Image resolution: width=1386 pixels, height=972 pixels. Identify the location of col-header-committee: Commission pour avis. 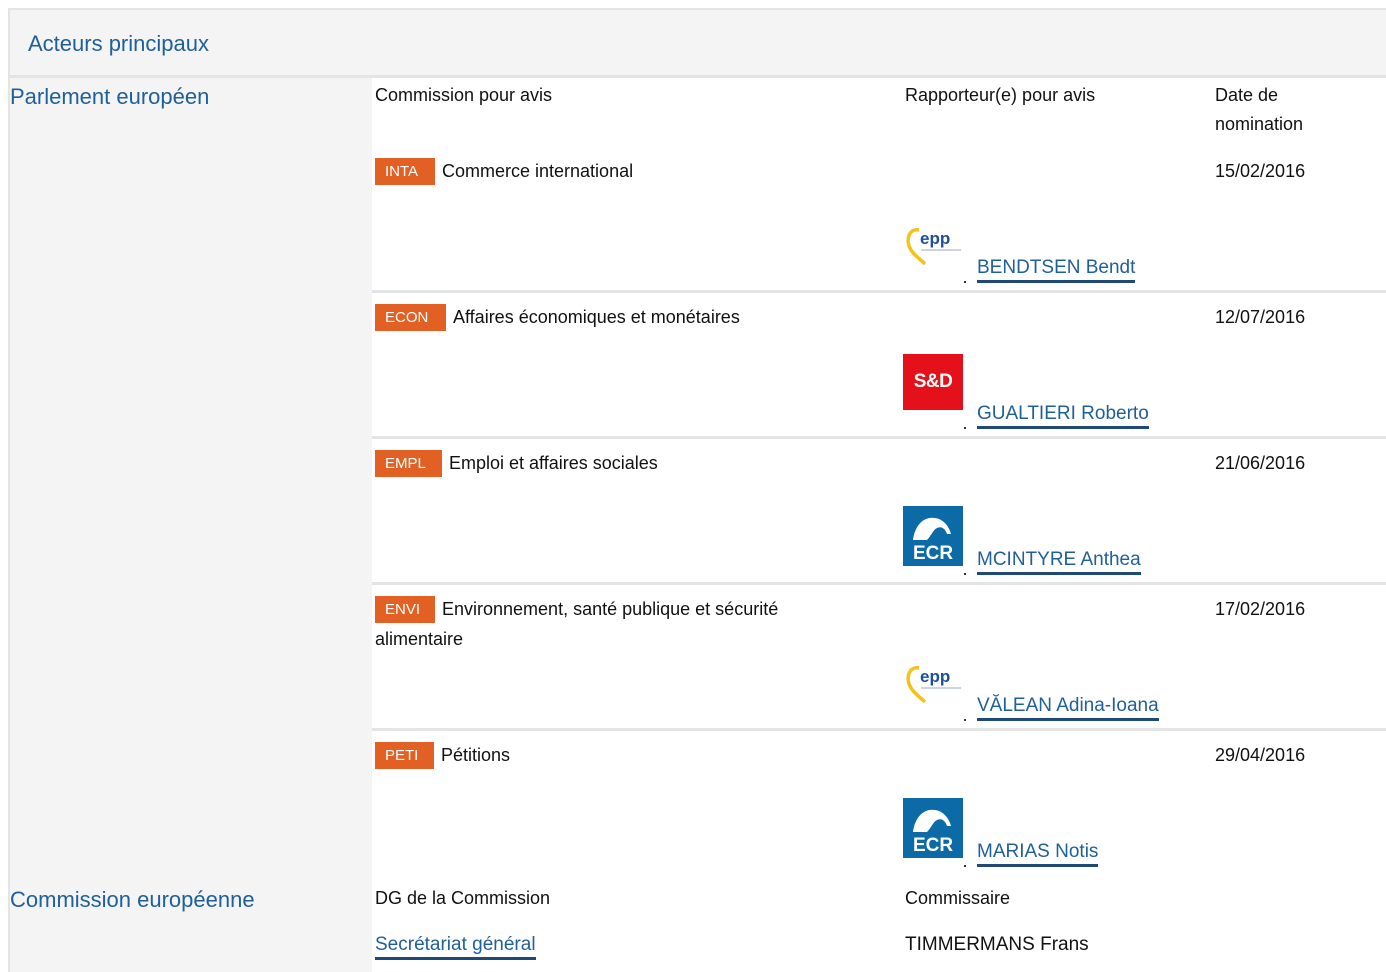
(464, 95).